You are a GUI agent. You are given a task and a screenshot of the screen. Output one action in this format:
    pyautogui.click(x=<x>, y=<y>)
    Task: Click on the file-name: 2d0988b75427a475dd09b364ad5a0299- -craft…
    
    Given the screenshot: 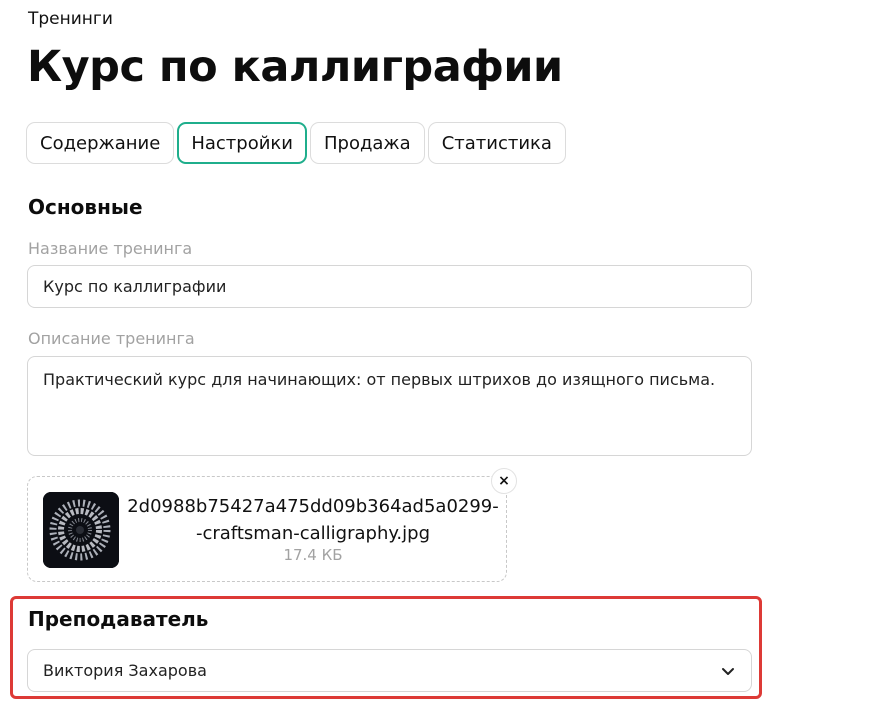 What is the action you would take?
    pyautogui.click(x=313, y=520)
    